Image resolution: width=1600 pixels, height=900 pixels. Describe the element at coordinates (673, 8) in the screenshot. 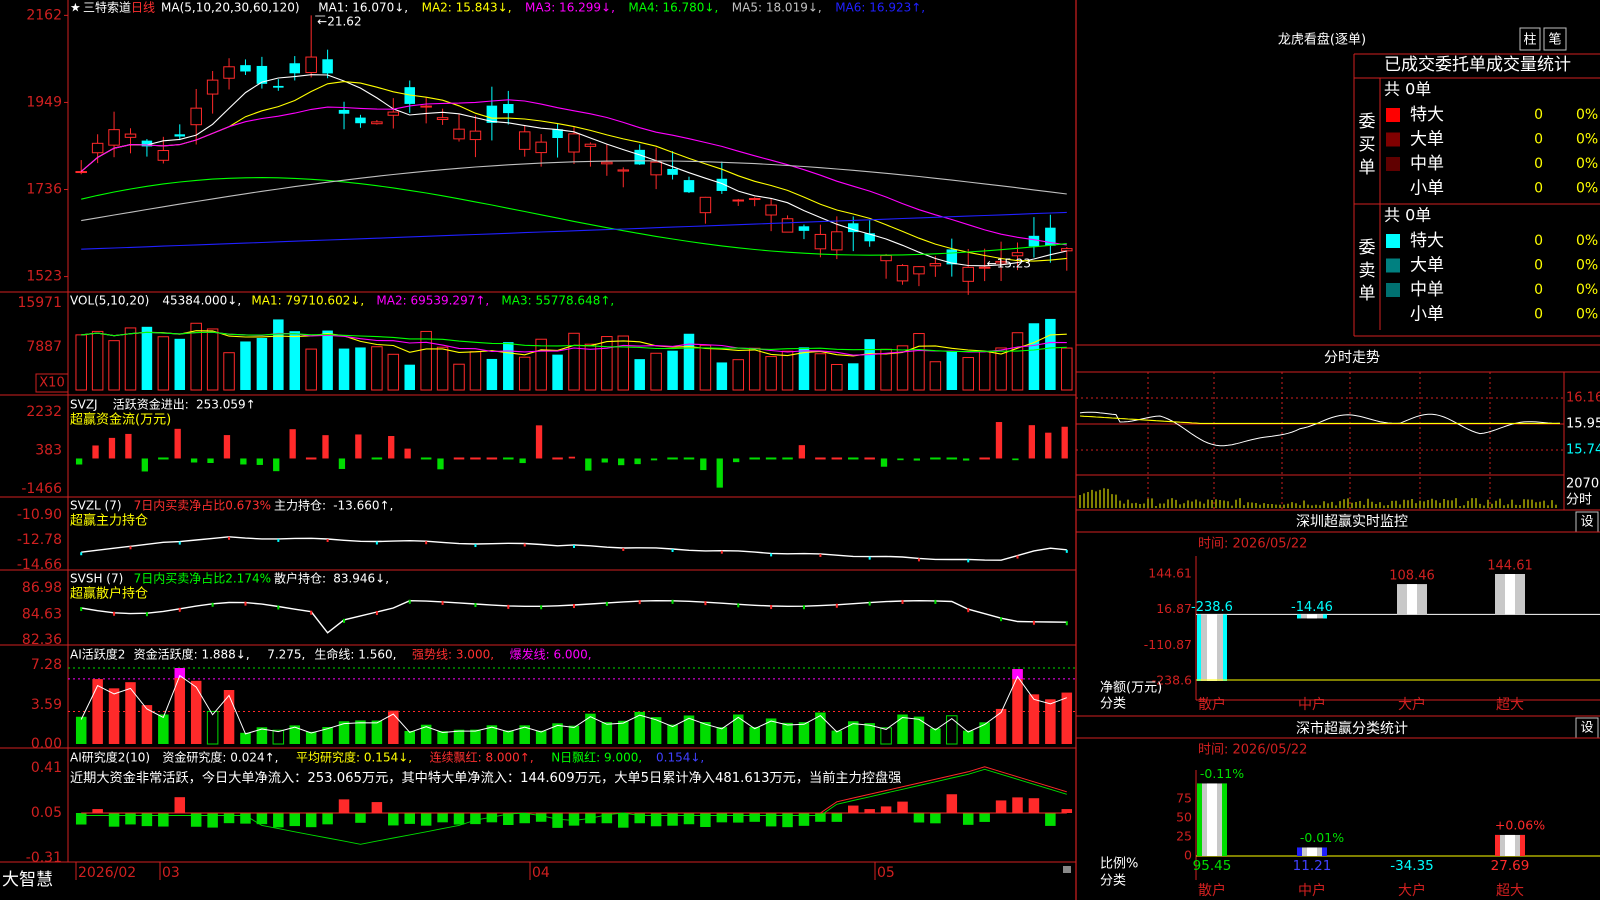

I see `ma-value-4: MA4: 16.780↓,` at that location.